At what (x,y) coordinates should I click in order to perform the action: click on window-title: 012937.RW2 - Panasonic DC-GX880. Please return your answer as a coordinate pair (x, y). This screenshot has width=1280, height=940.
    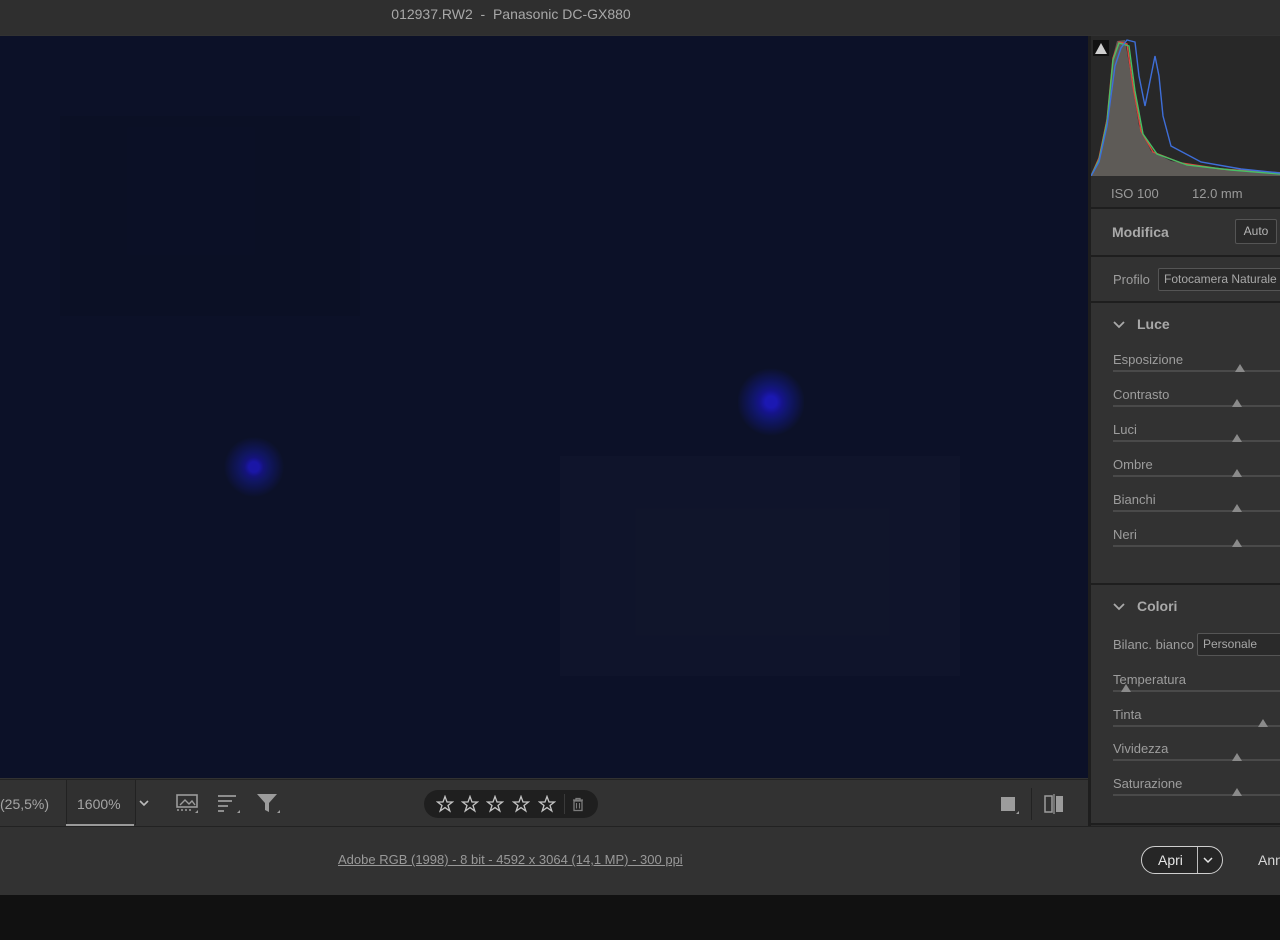
    Looking at the image, I should click on (511, 14).